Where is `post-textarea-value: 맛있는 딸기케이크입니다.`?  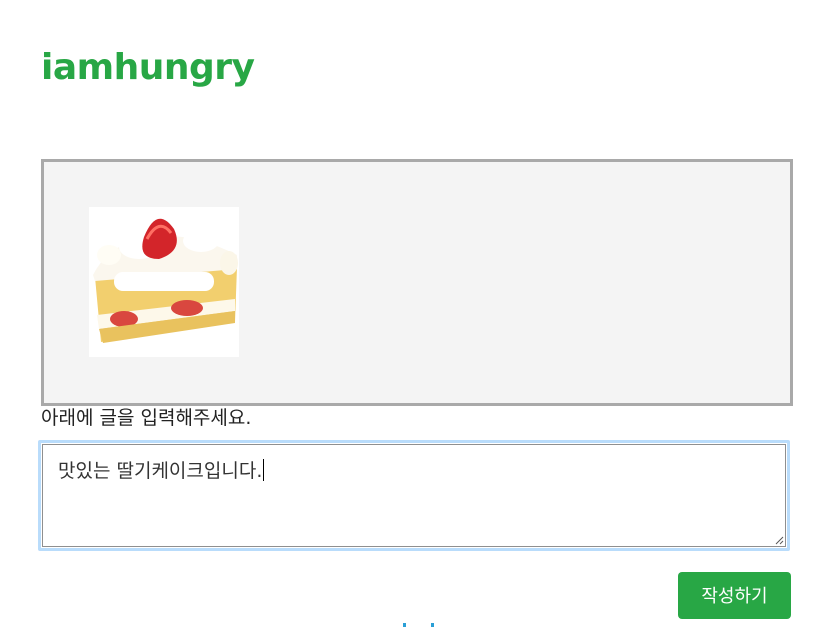
post-textarea-value: 맛있는 딸기케이크입니다. is located at coordinates (160, 471).